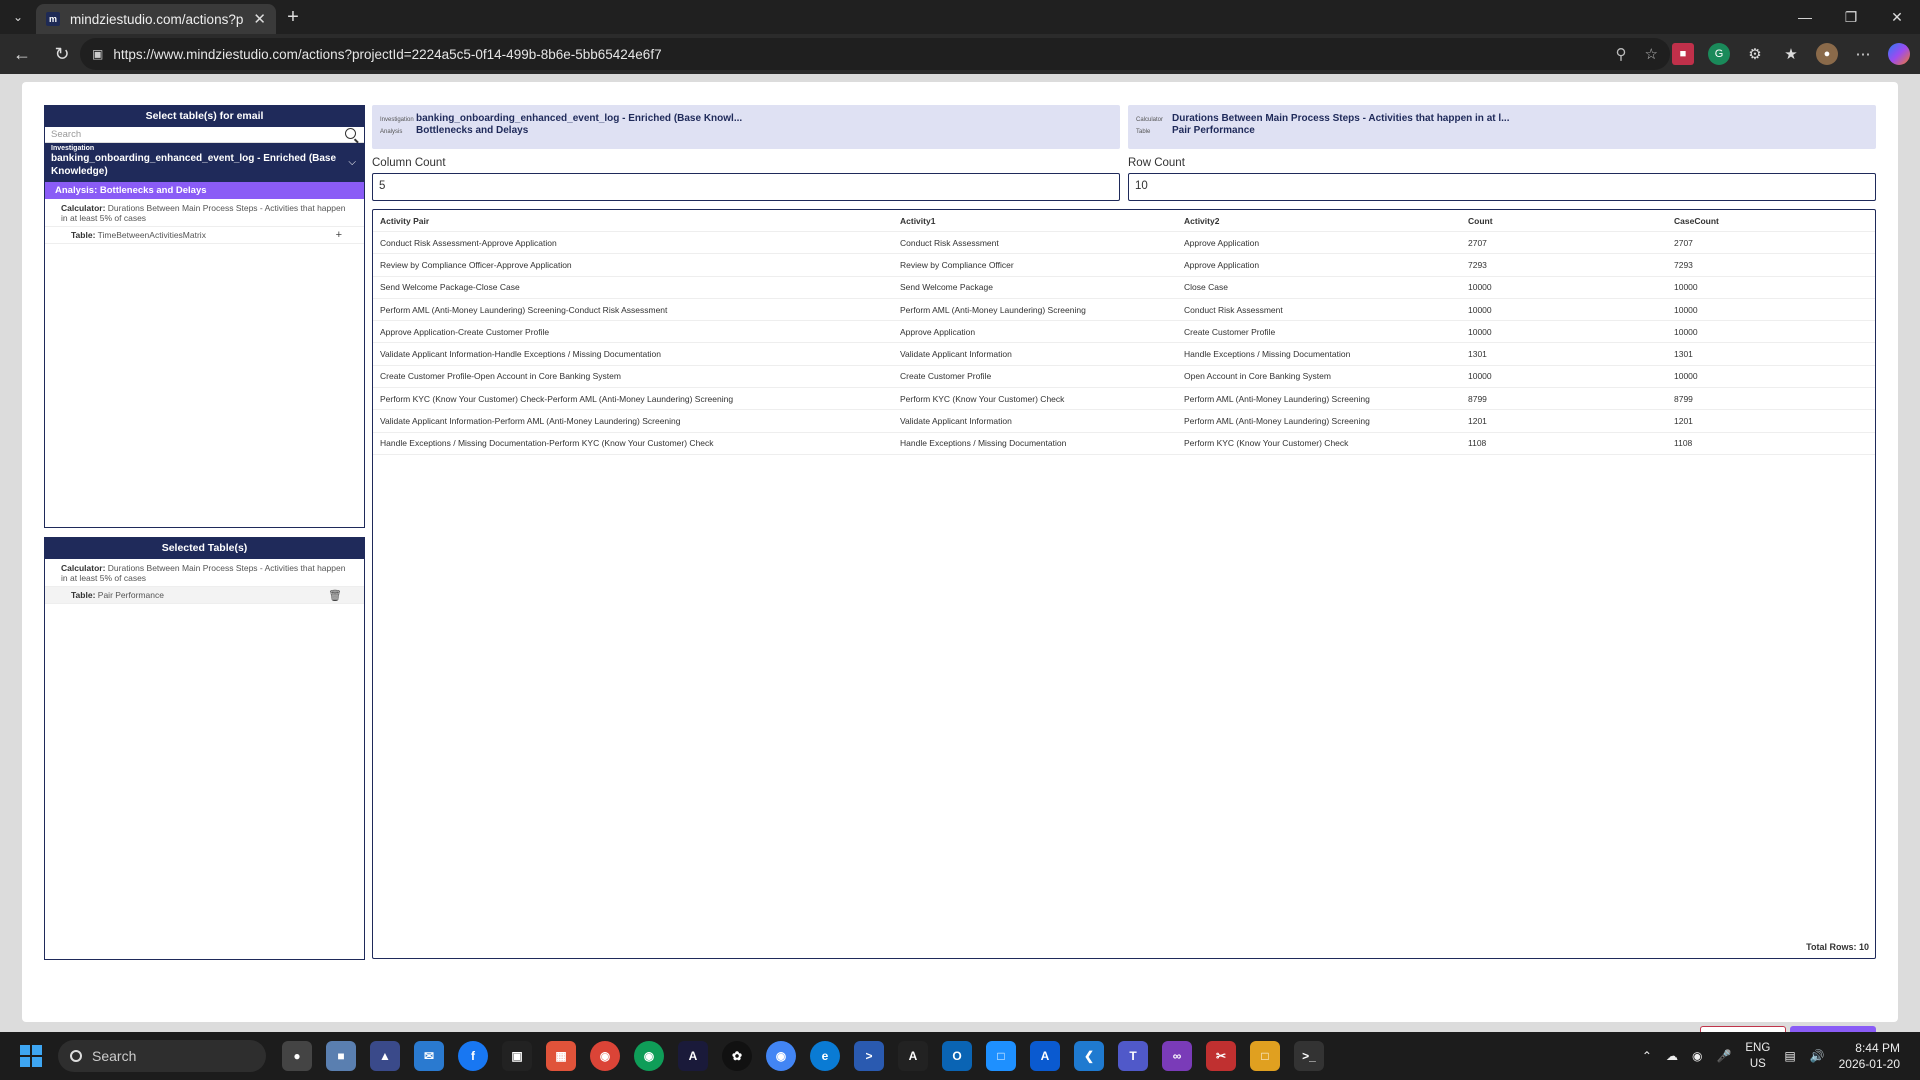 This screenshot has height=1080, width=1920. What do you see at coordinates (1621, 54) in the screenshot?
I see `zoom-icon: ⚲` at bounding box center [1621, 54].